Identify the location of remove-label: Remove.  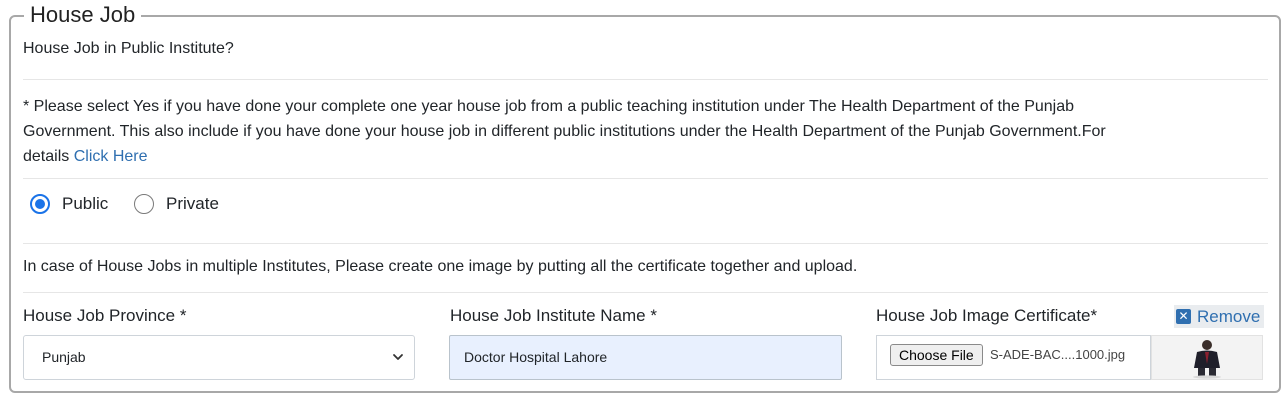
(1229, 316).